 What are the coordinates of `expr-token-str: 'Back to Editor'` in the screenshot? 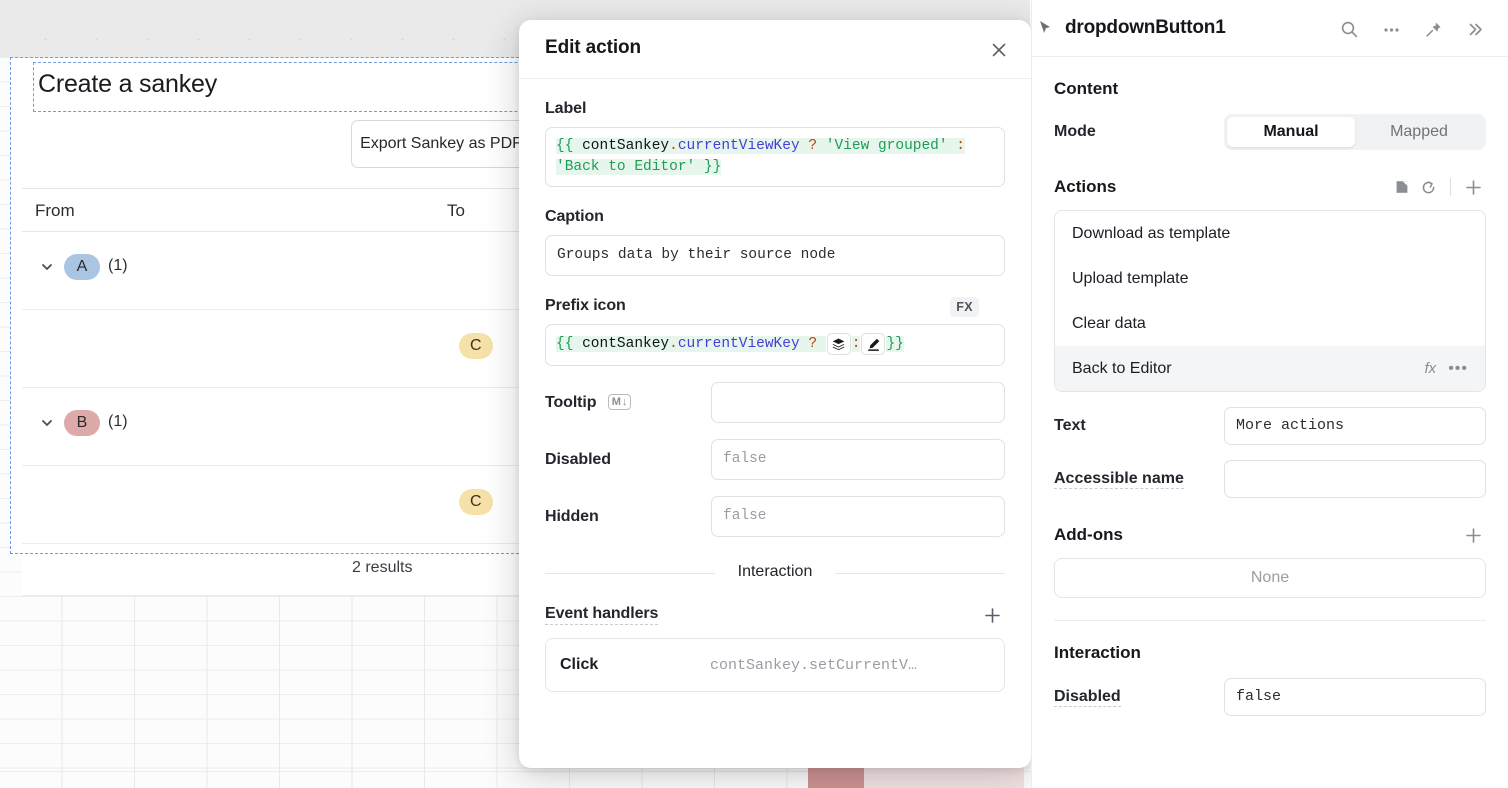 It's located at (626, 167).